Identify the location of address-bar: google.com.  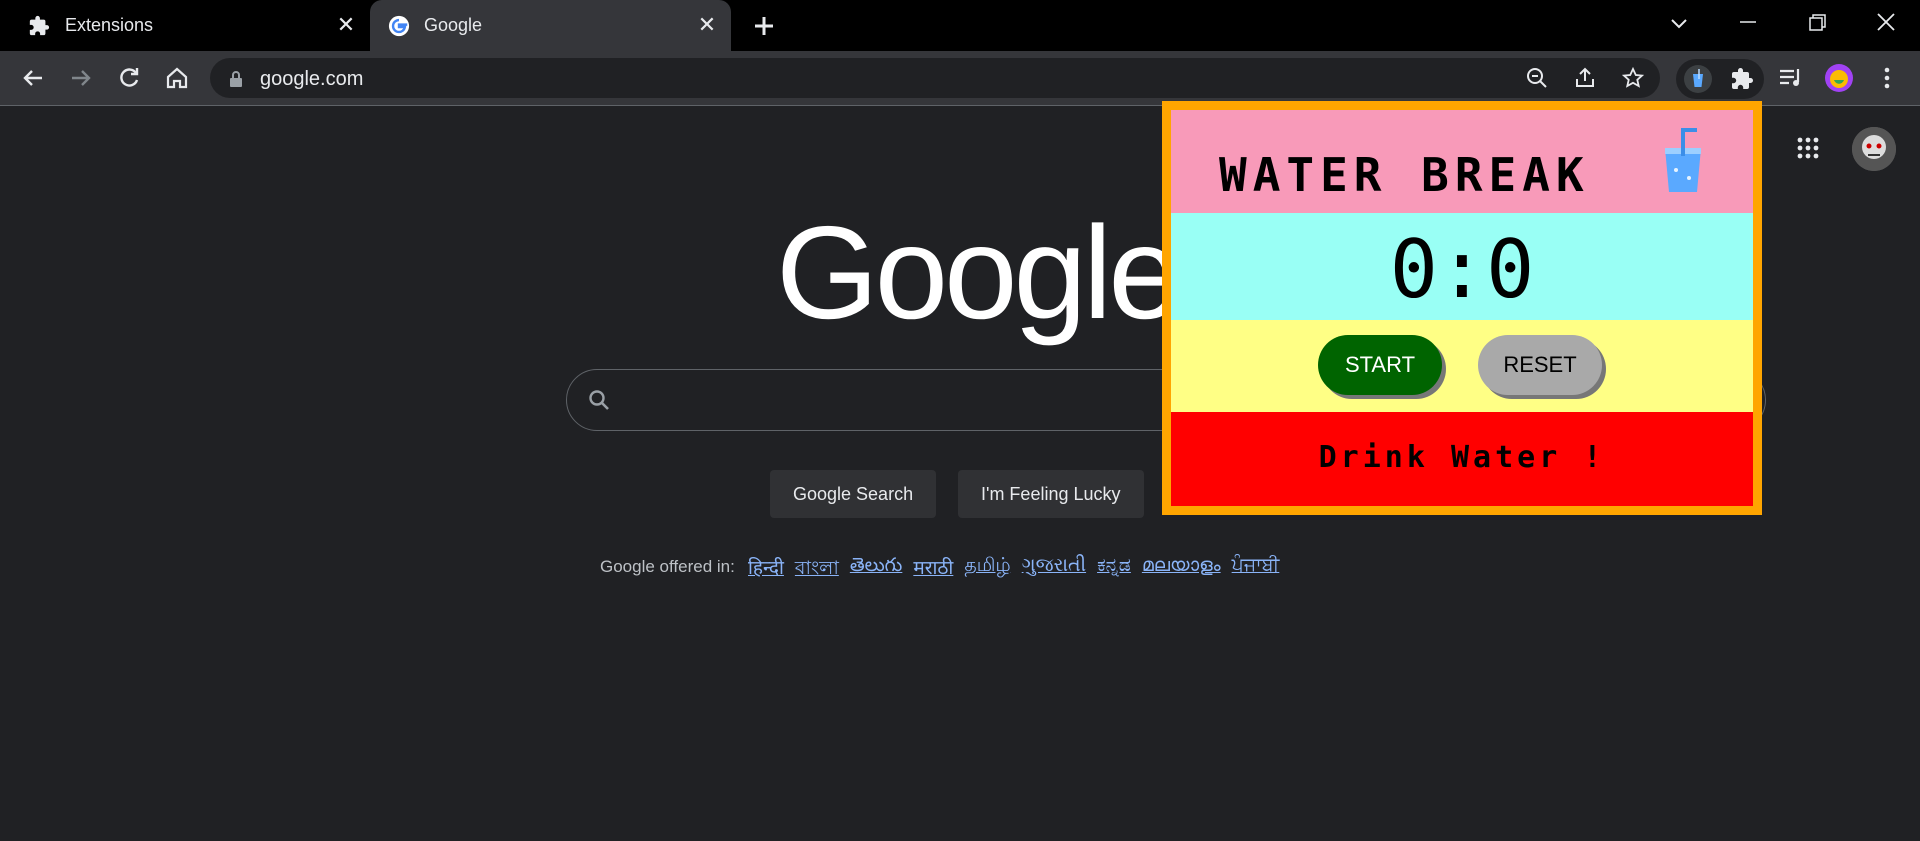
(935, 78).